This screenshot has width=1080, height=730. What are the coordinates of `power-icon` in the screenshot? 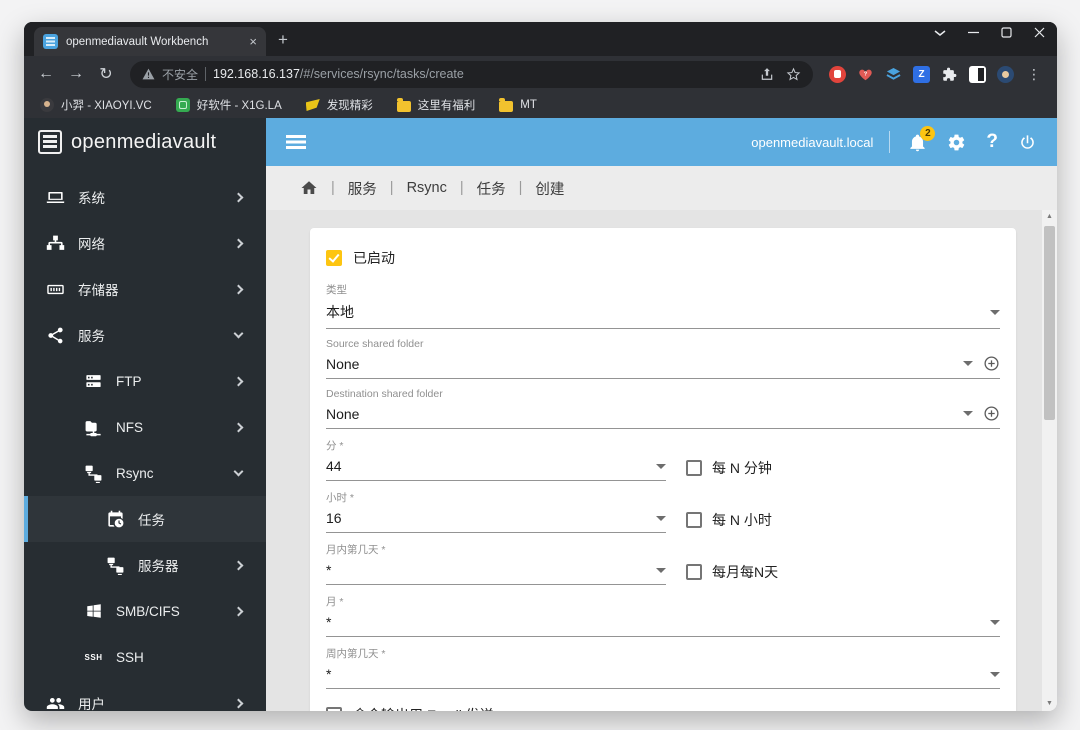 It's located at (1027, 142).